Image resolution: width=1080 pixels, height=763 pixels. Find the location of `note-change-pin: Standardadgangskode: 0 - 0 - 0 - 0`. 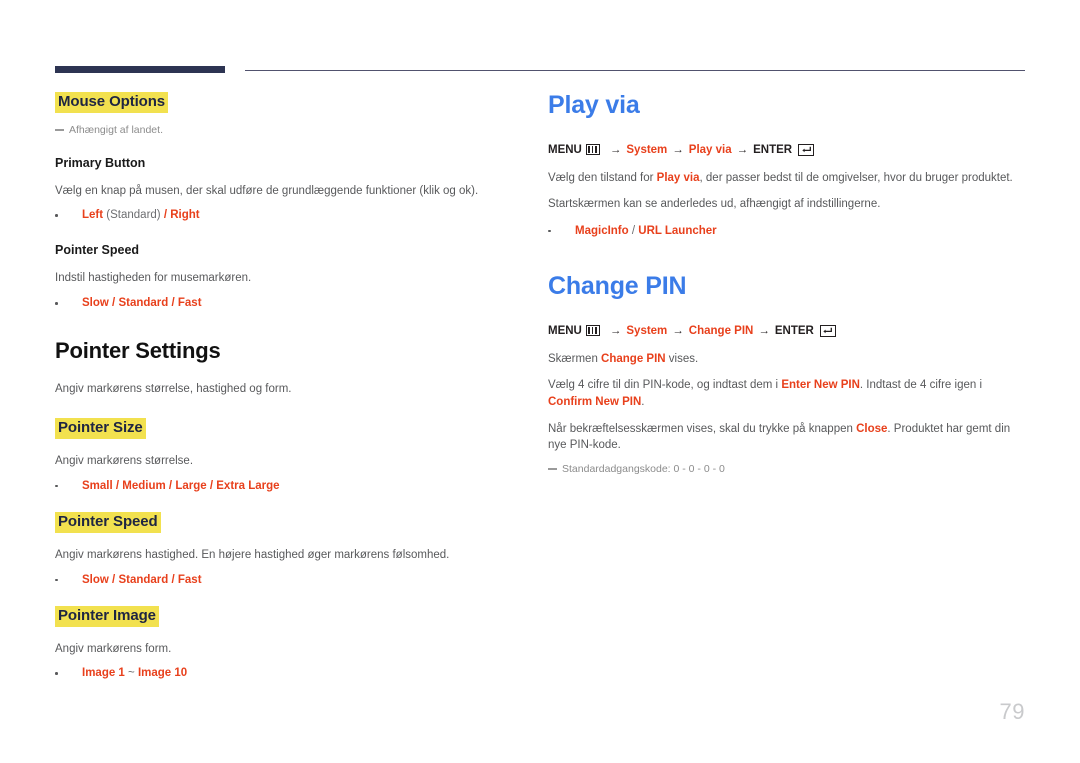

note-change-pin: Standardadgangskode: 0 - 0 - 0 - 0 is located at coordinates (788, 469).